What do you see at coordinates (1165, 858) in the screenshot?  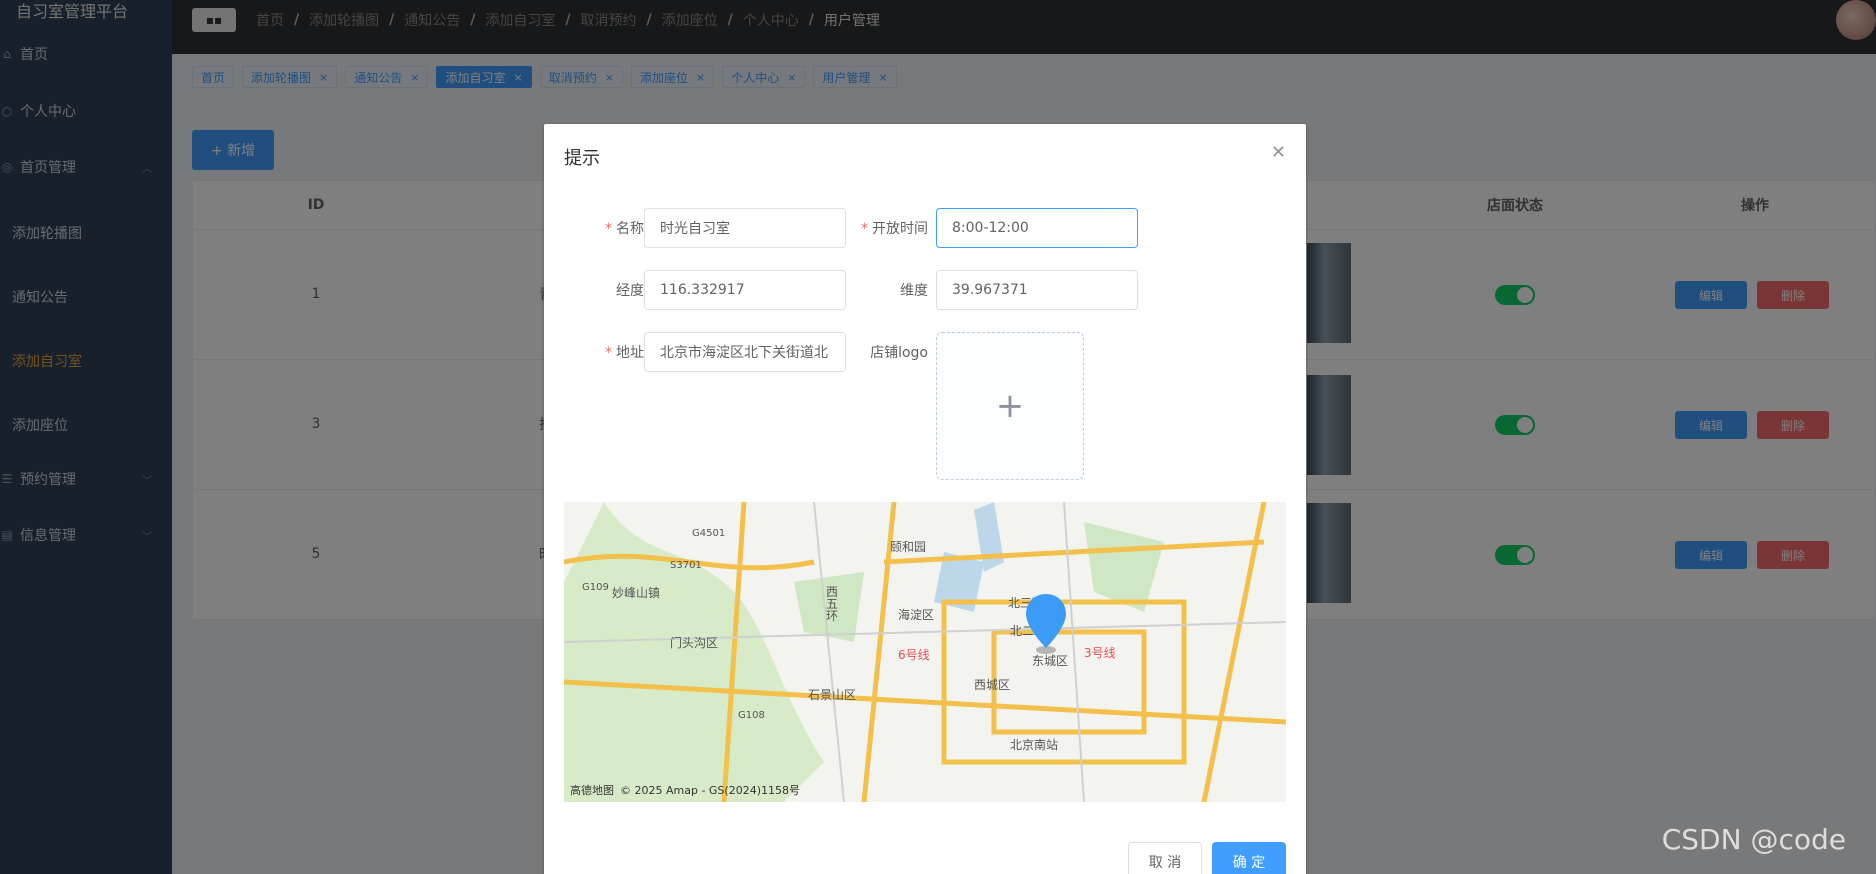 I see `cancel-button: 取 消` at bounding box center [1165, 858].